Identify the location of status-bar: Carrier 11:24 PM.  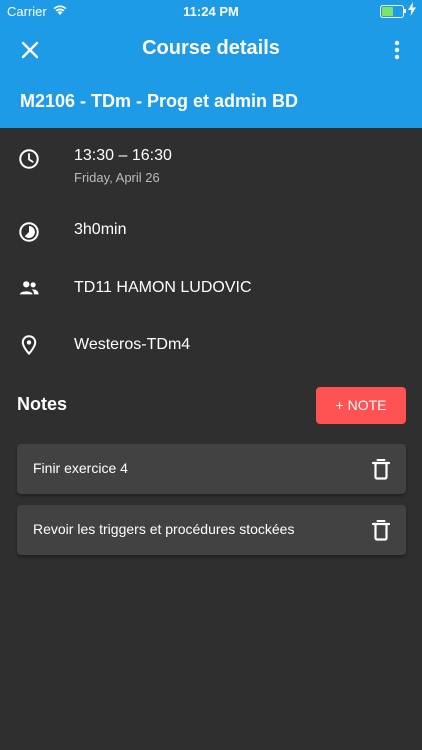
(211, 12).